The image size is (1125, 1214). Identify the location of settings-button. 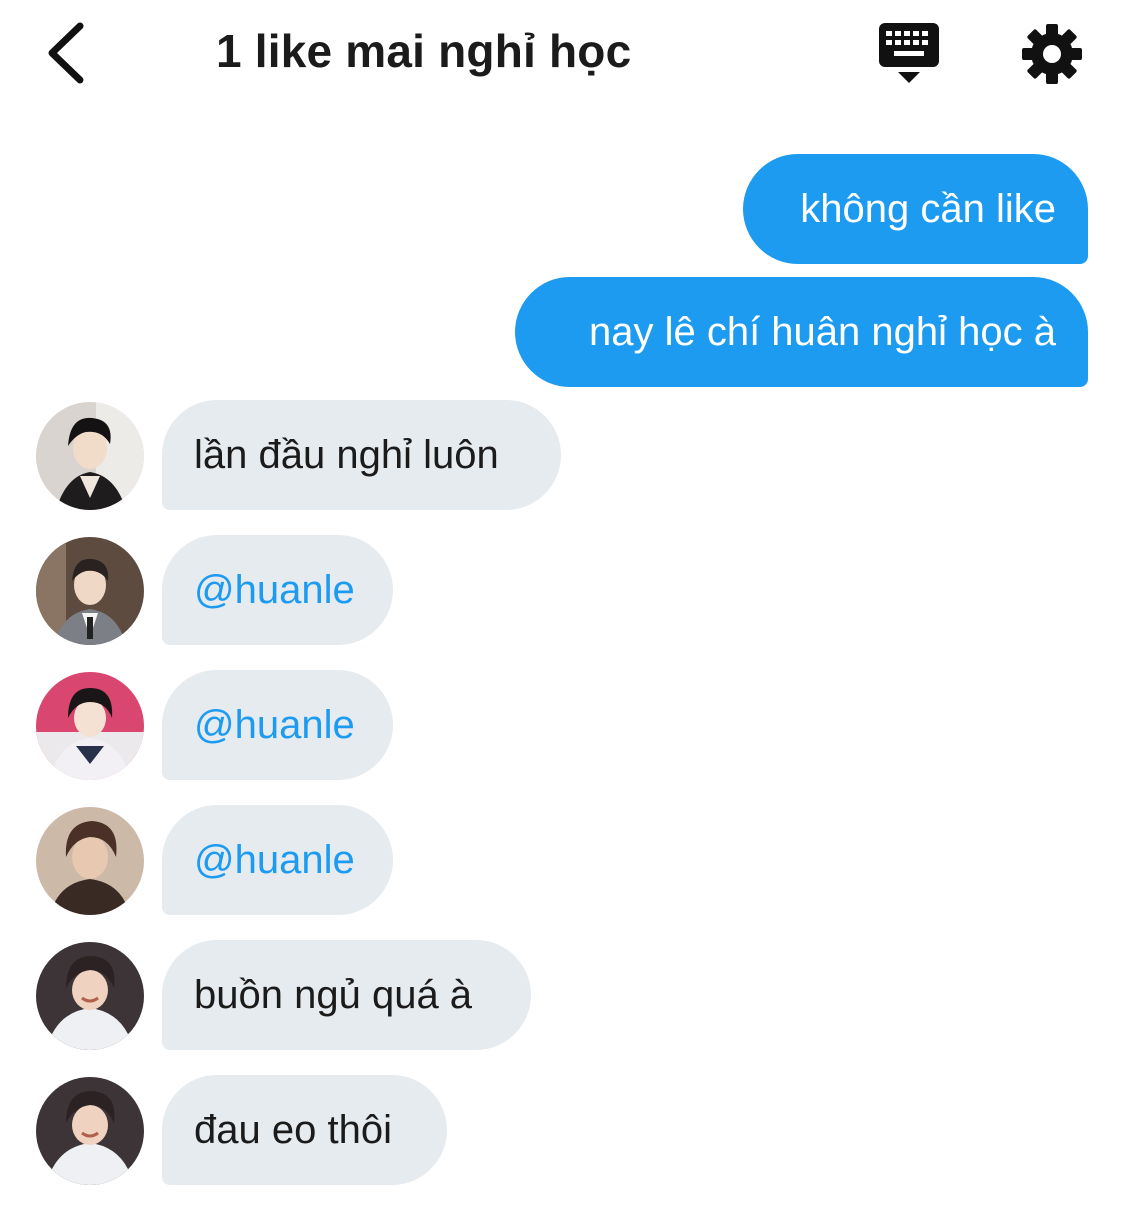
(1052, 54).